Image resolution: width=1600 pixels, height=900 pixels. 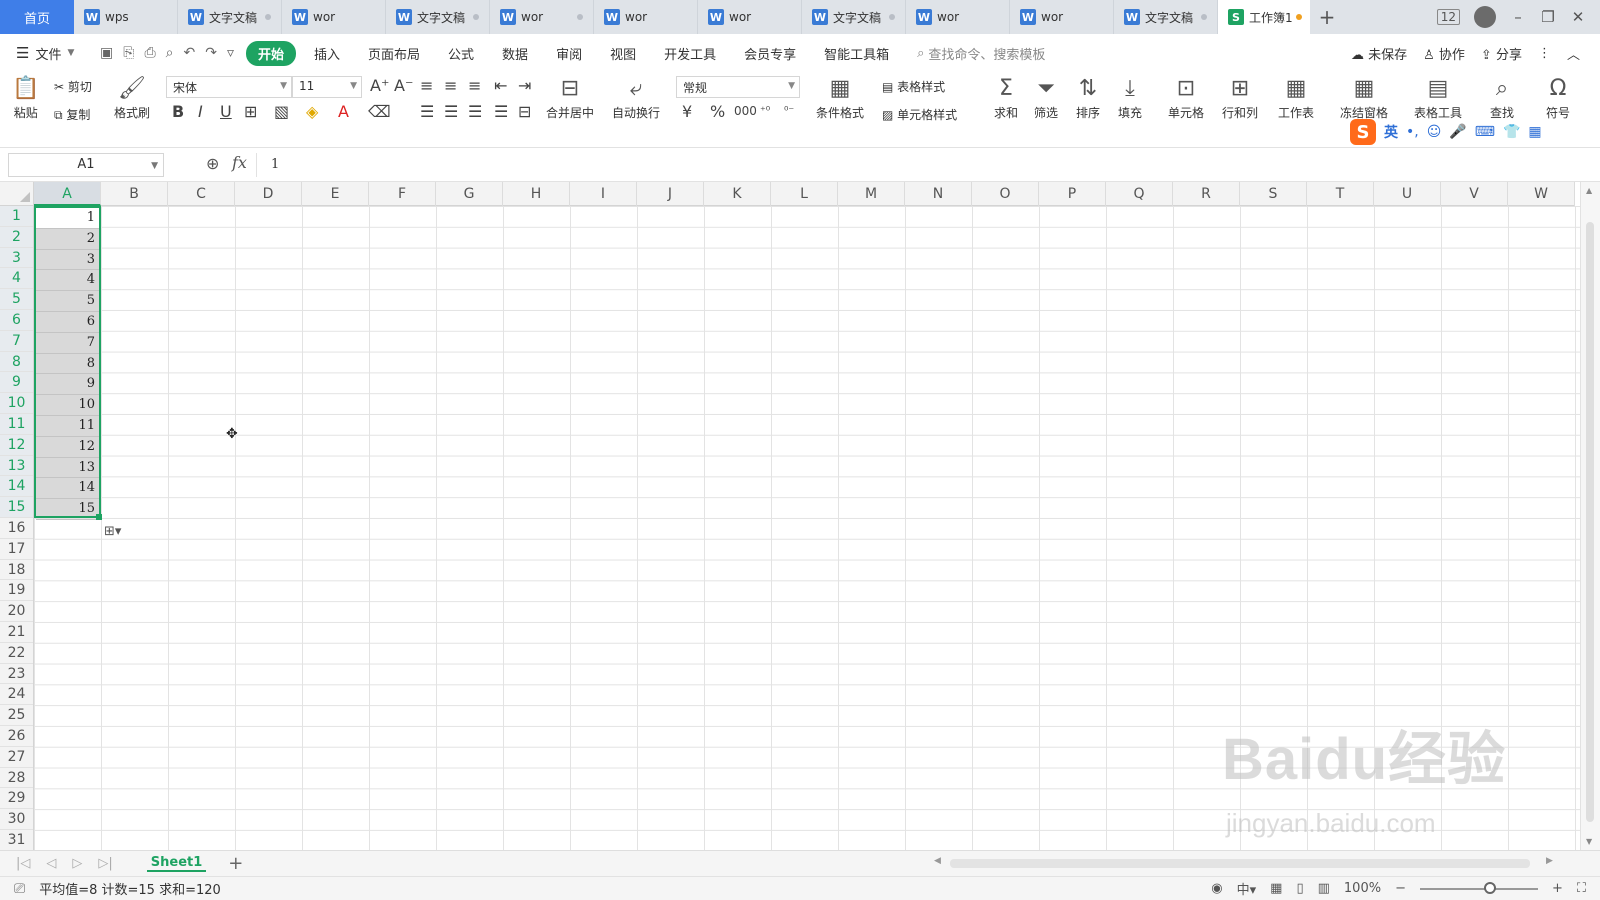 What do you see at coordinates (569, 53) in the screenshot?
I see `tab-review: 审阅` at bounding box center [569, 53].